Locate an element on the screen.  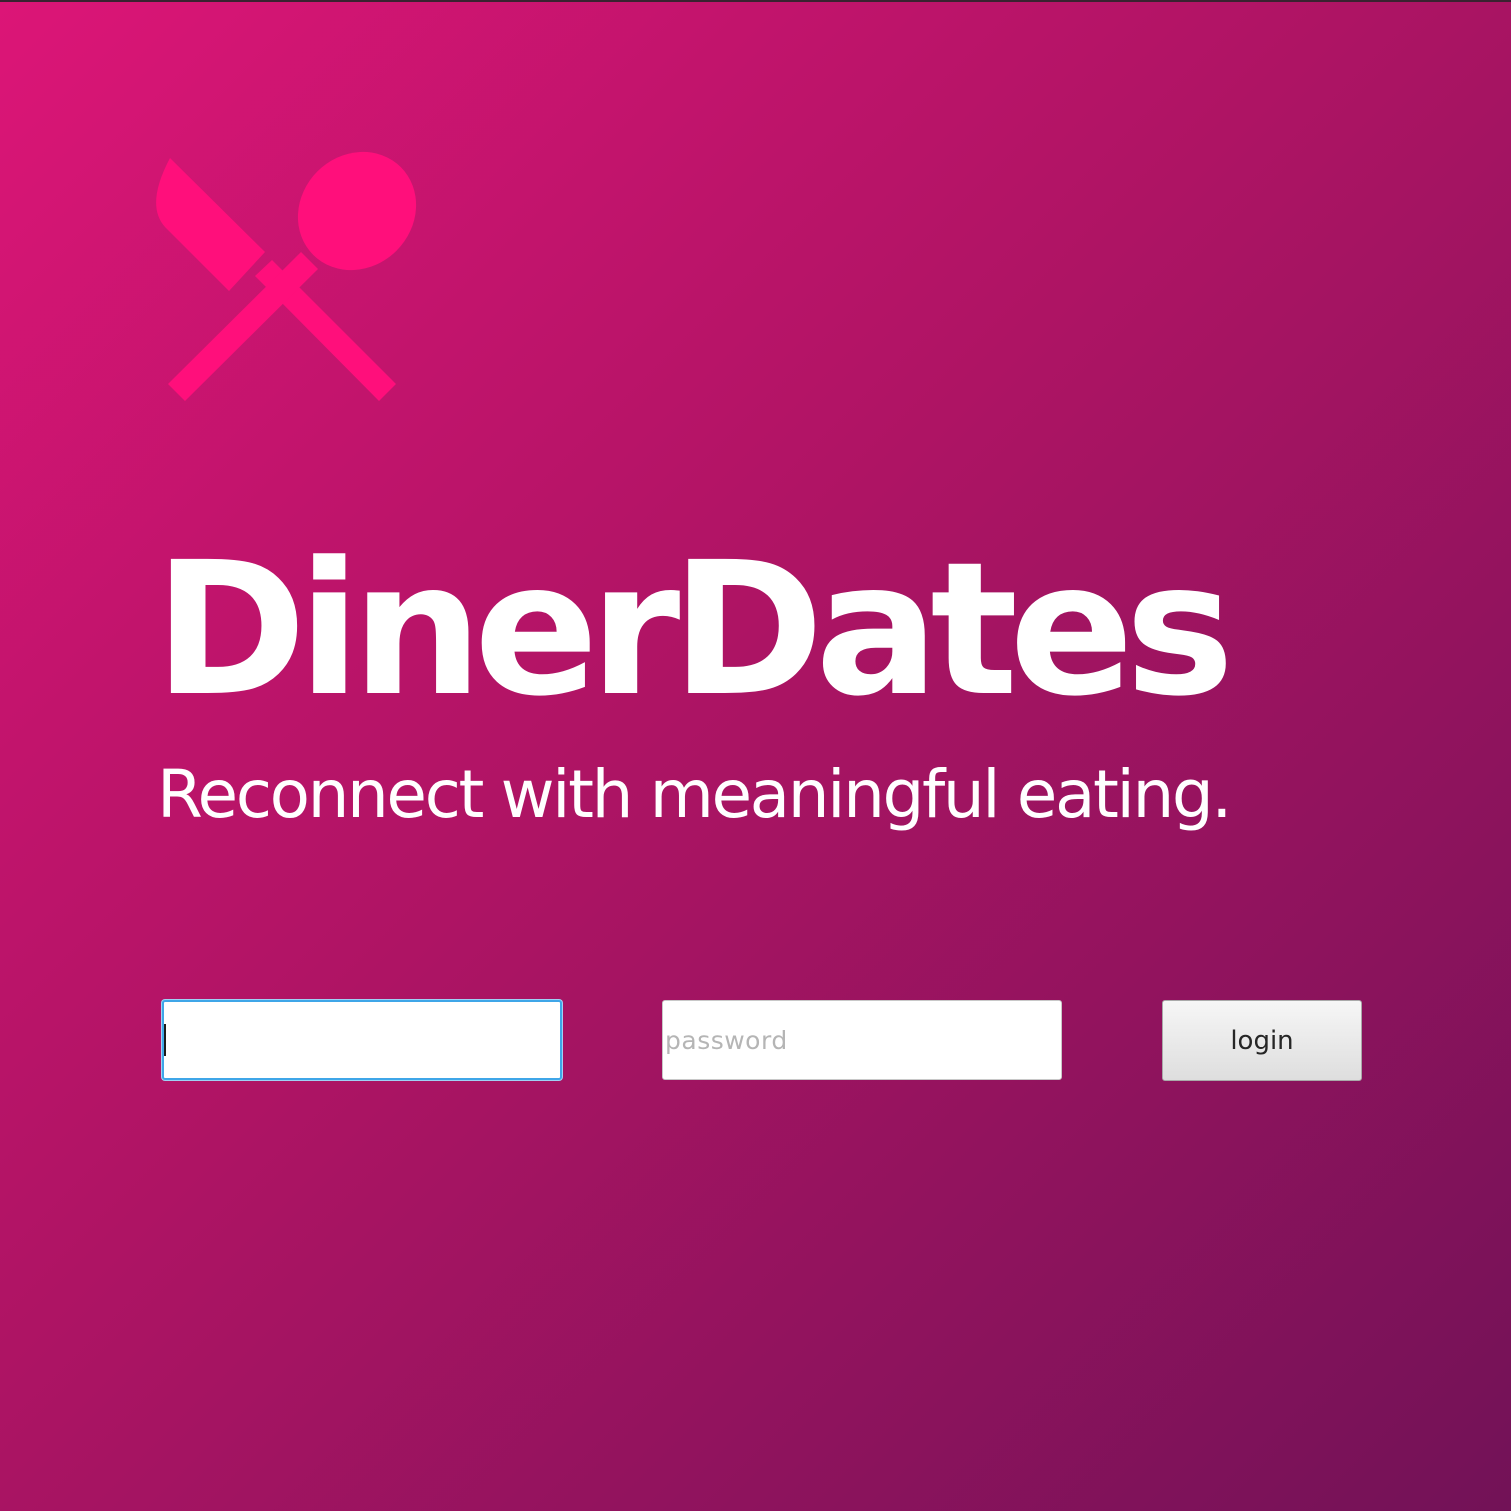
tagline: Reconnect with meaningful eating. is located at coordinates (694, 794).